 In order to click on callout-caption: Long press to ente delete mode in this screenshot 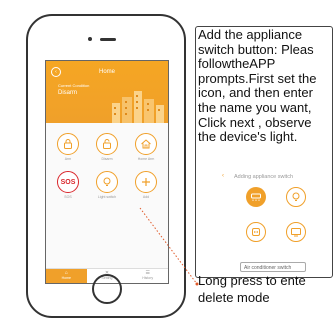, I will do `click(252, 289)`.